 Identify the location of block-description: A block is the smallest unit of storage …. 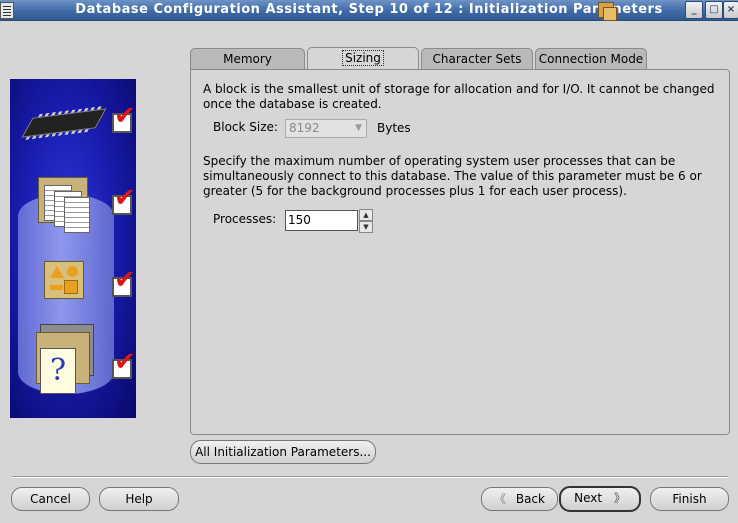
(459, 89).